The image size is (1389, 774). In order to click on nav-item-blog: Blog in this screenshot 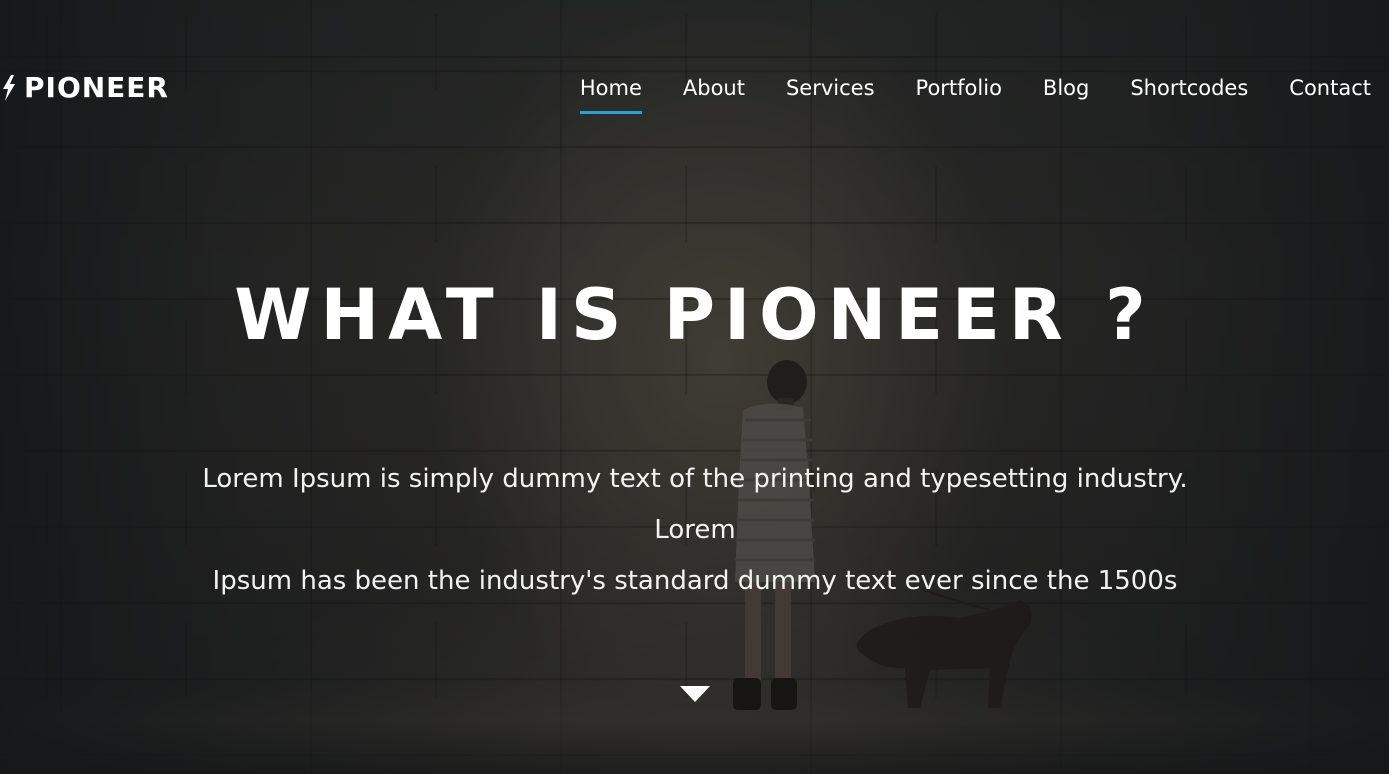, I will do `click(1066, 88)`.